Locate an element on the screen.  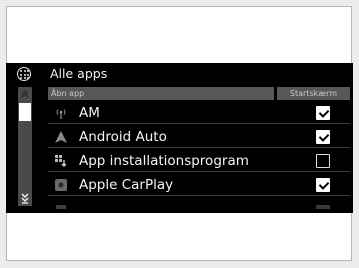
scroll-down-icon is located at coordinates (25, 197).